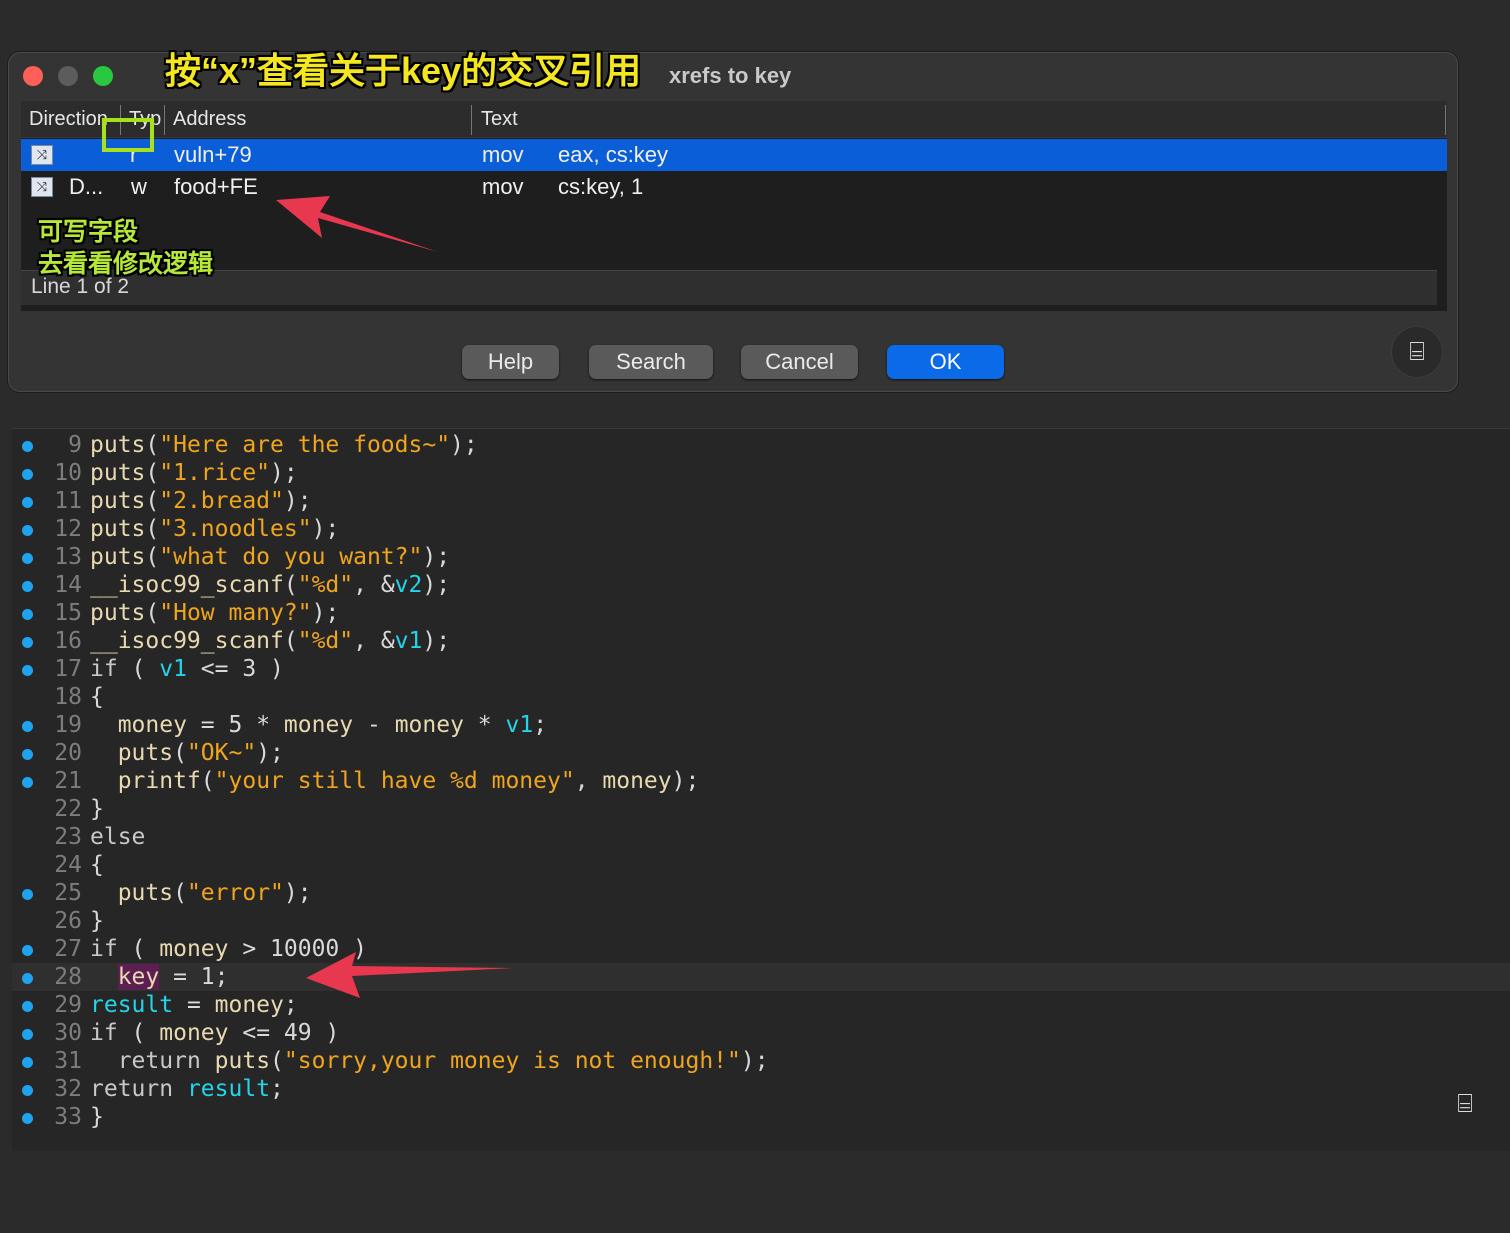 The image size is (1510, 1233). What do you see at coordinates (761, 893) in the screenshot?
I see `code-line: 25 puts("error");` at bounding box center [761, 893].